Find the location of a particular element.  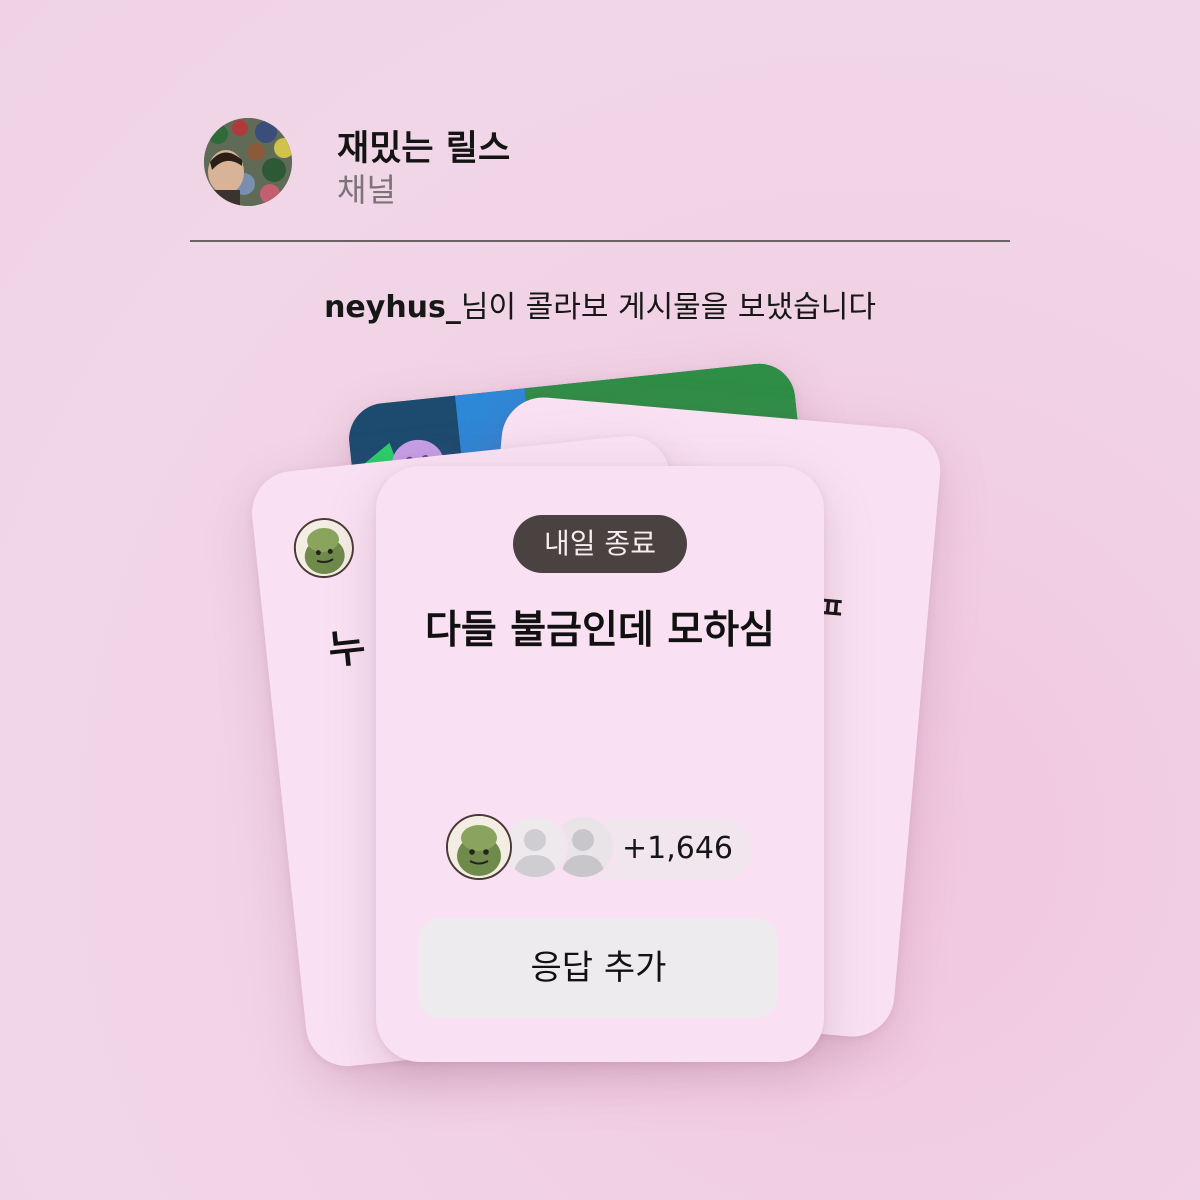

channel-avatar is located at coordinates (248, 162).